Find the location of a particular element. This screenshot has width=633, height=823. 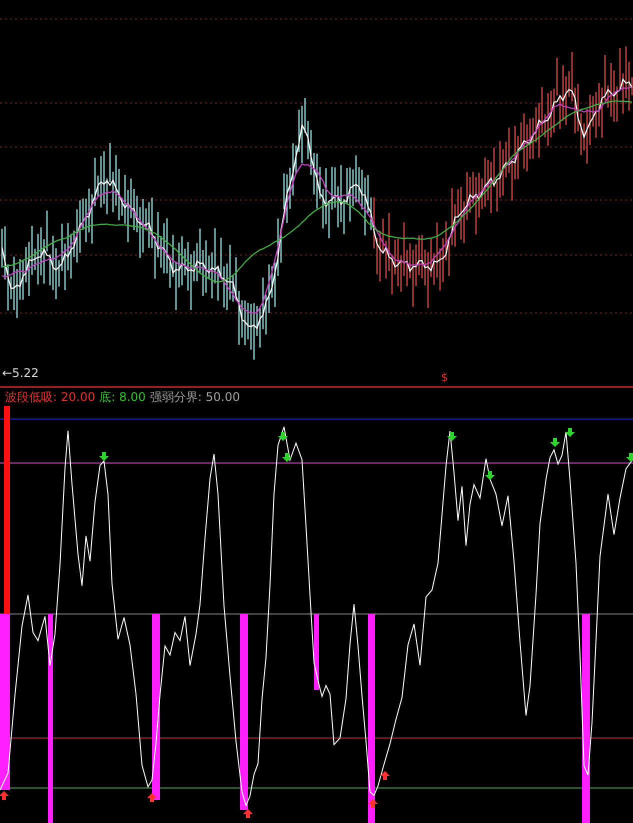

signal-mark: $ is located at coordinates (444, 378).